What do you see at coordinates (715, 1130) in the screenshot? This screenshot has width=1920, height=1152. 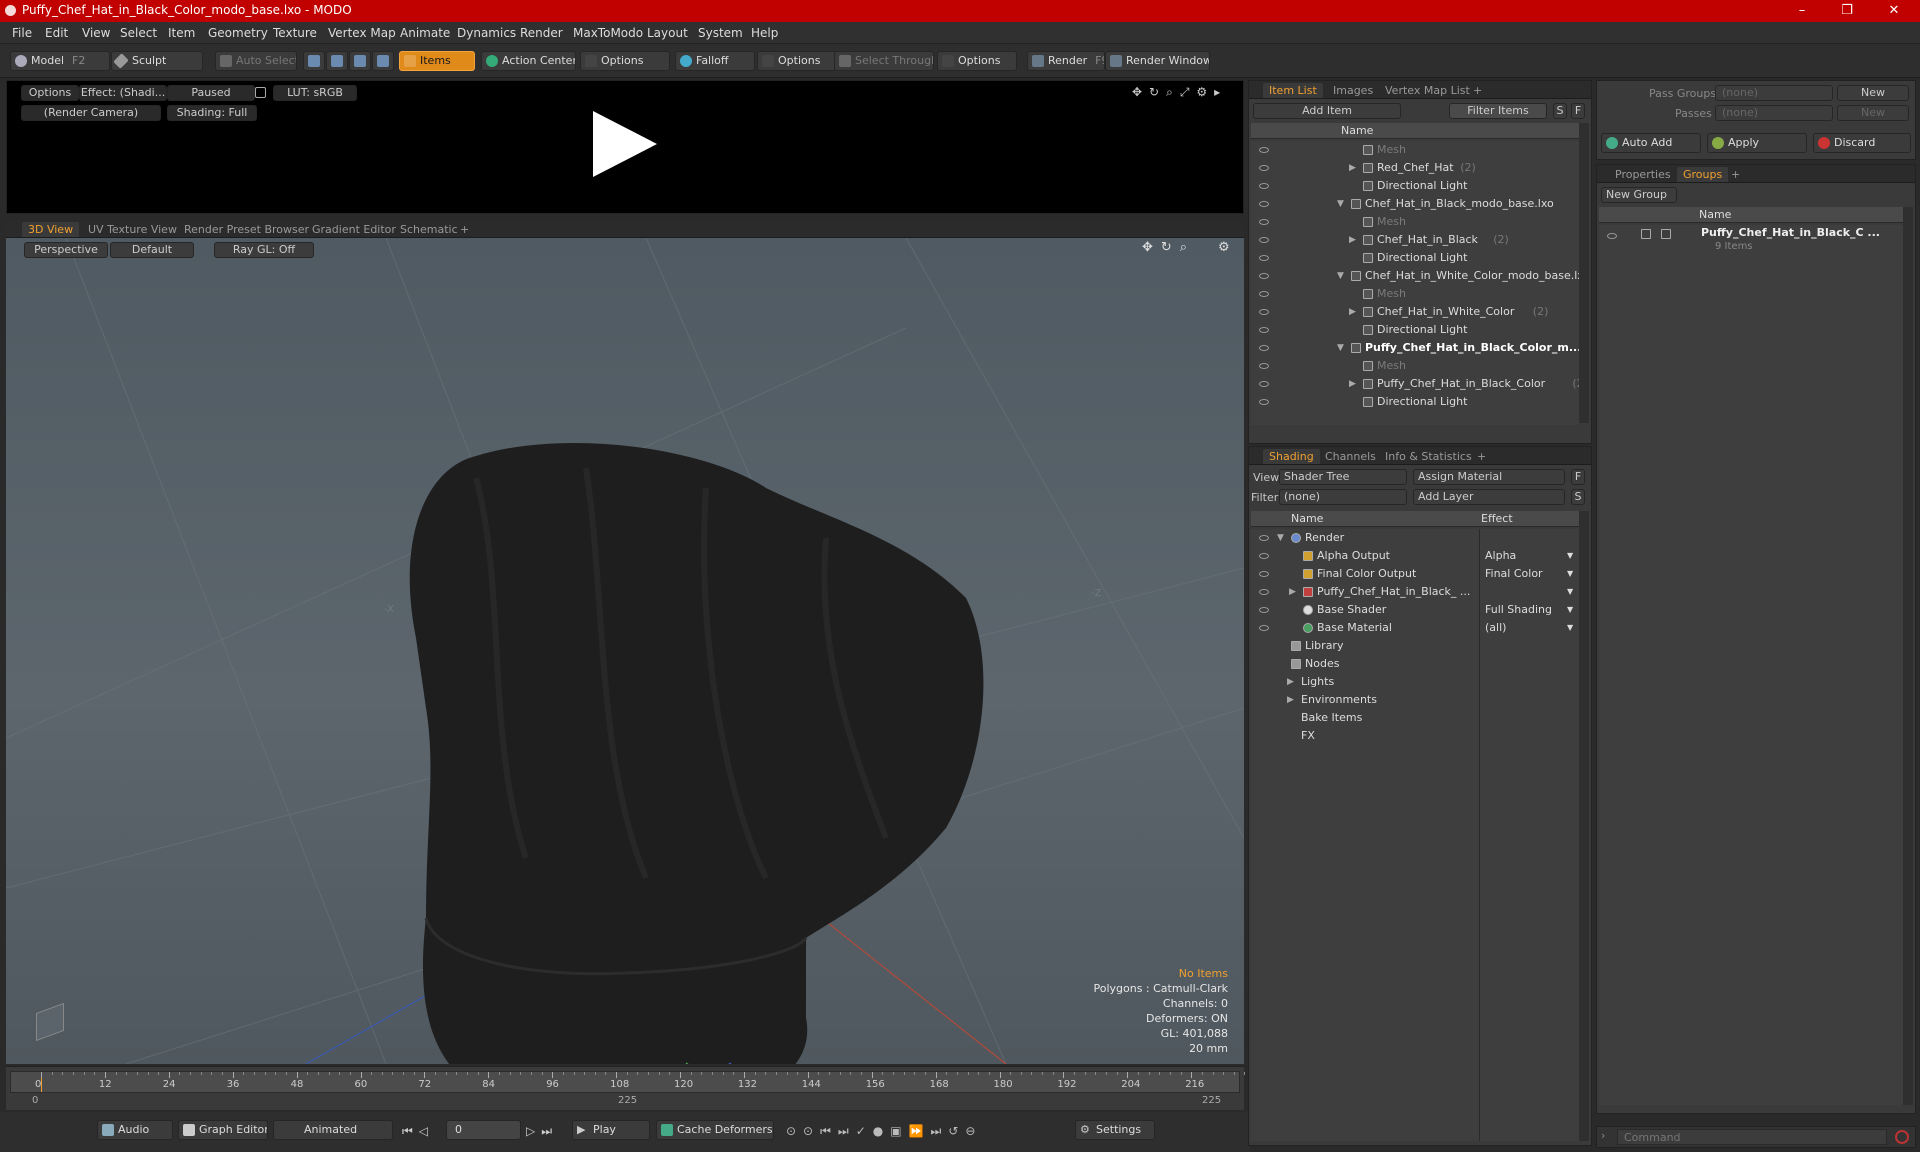 I see `cache-deformers-button: Cache Deformers` at bounding box center [715, 1130].